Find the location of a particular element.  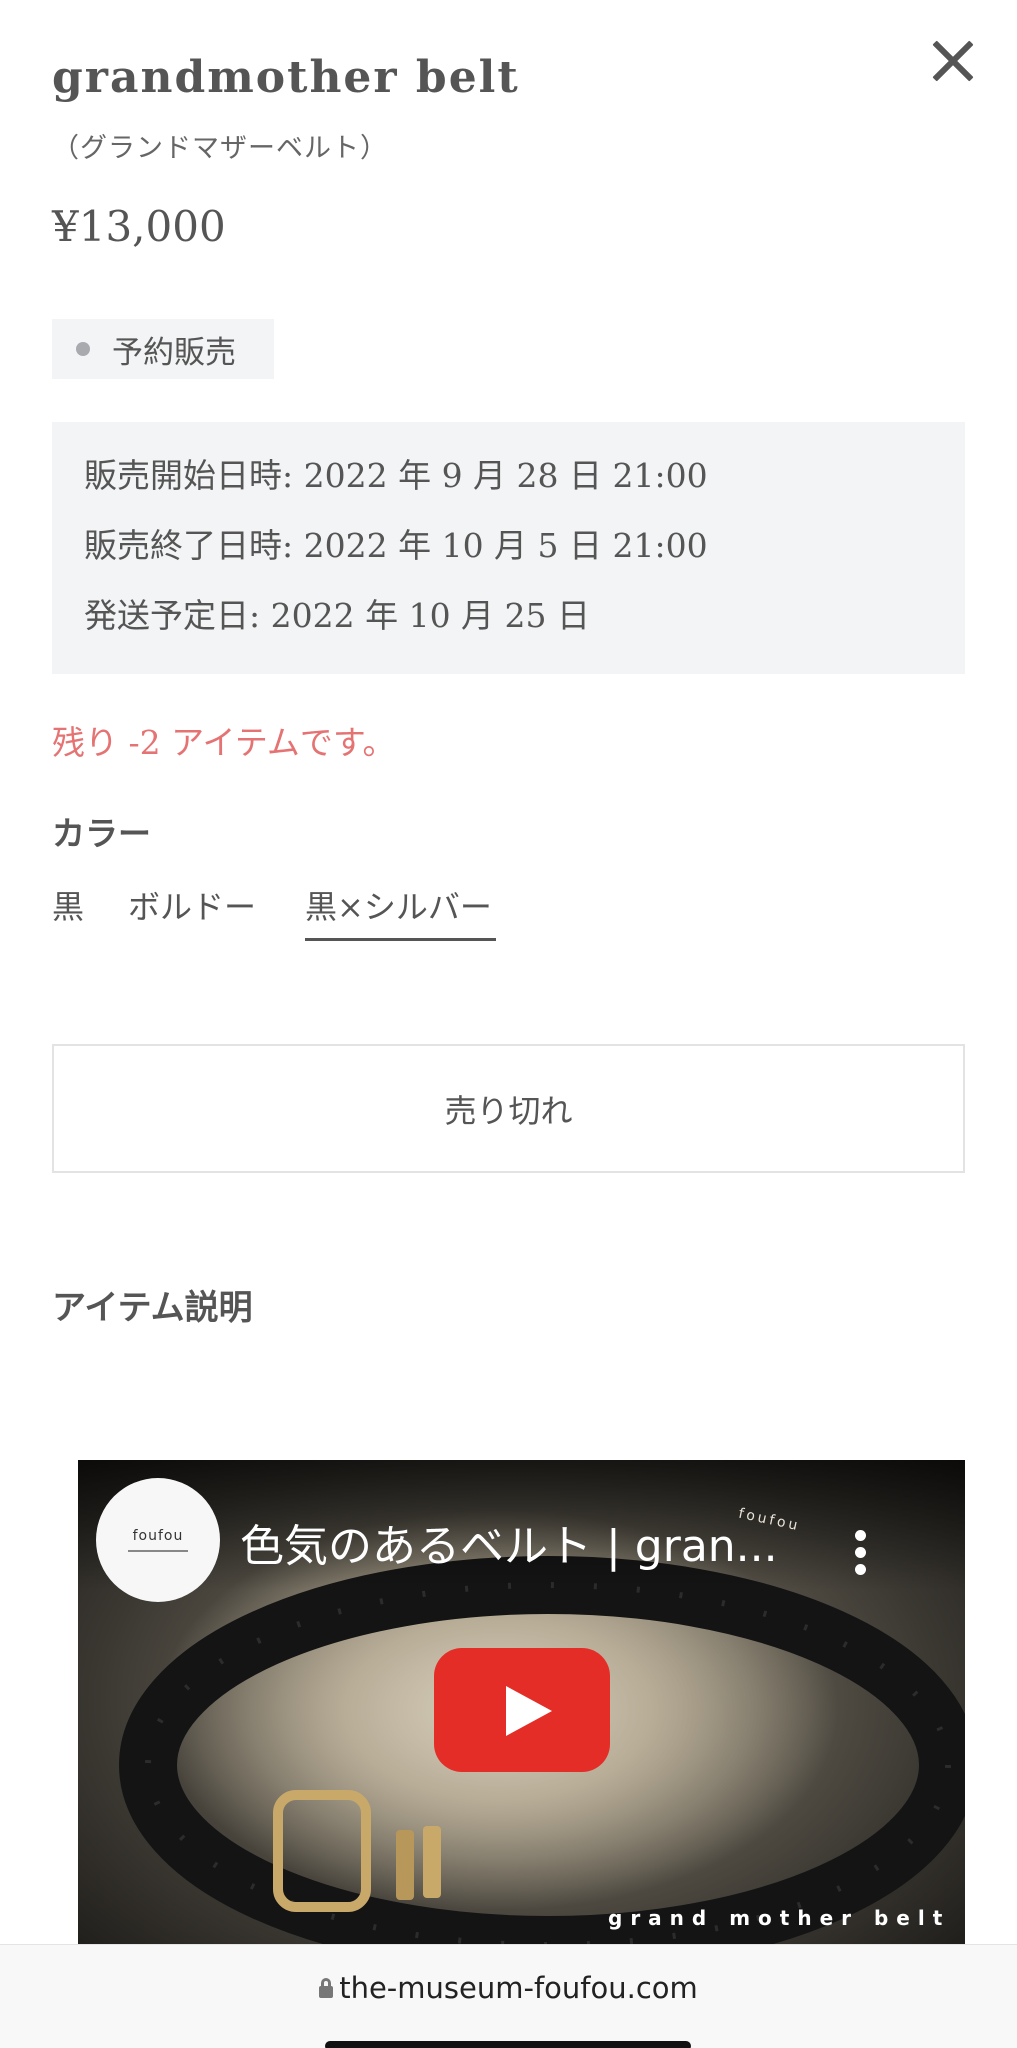

color-option-bordeaux: ボルドー is located at coordinates (192, 910).